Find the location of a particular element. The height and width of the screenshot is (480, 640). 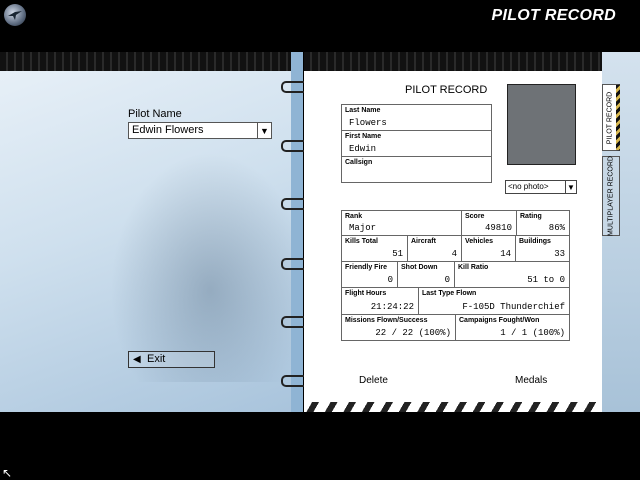

binder-spine is located at coordinates (297, 232).